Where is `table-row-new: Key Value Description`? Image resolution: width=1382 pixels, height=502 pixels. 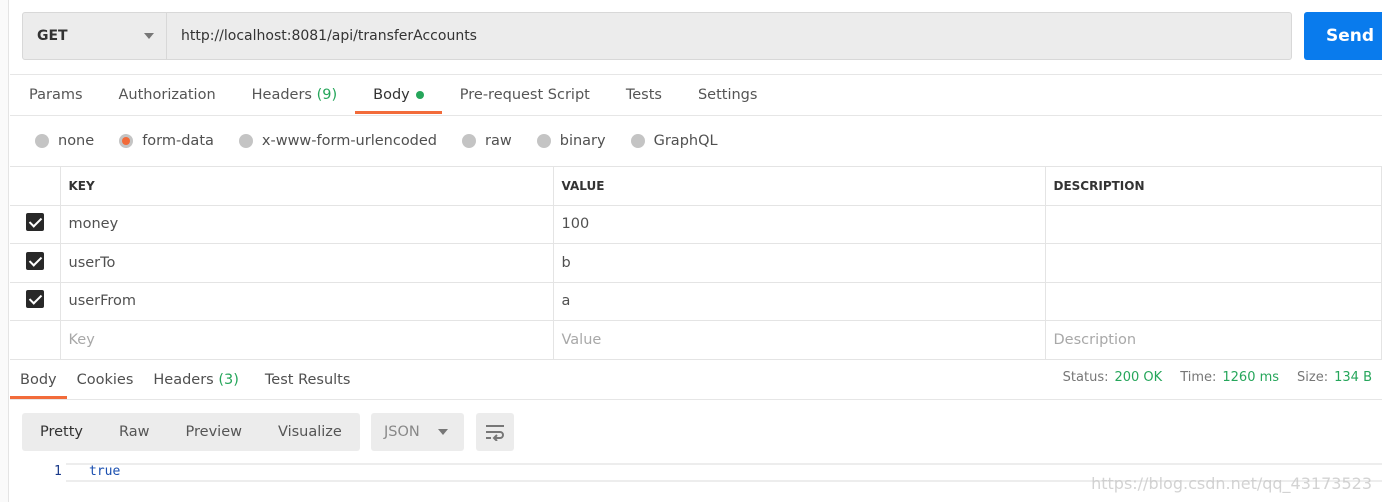 table-row-new: Key Value Description is located at coordinates (696, 340).